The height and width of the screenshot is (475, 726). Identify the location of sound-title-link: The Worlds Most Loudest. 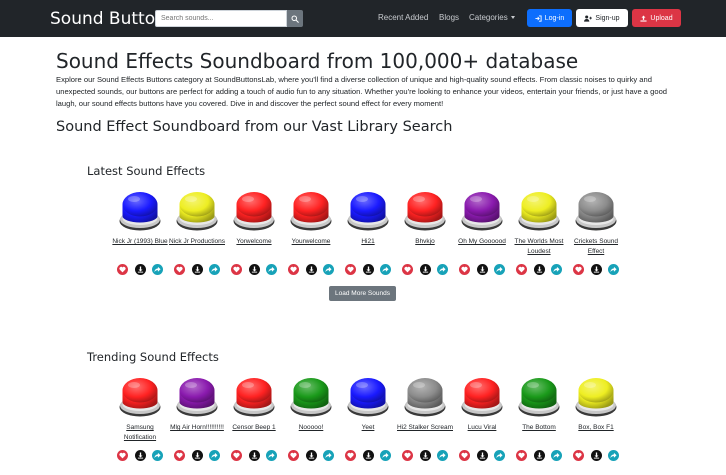
(539, 247).